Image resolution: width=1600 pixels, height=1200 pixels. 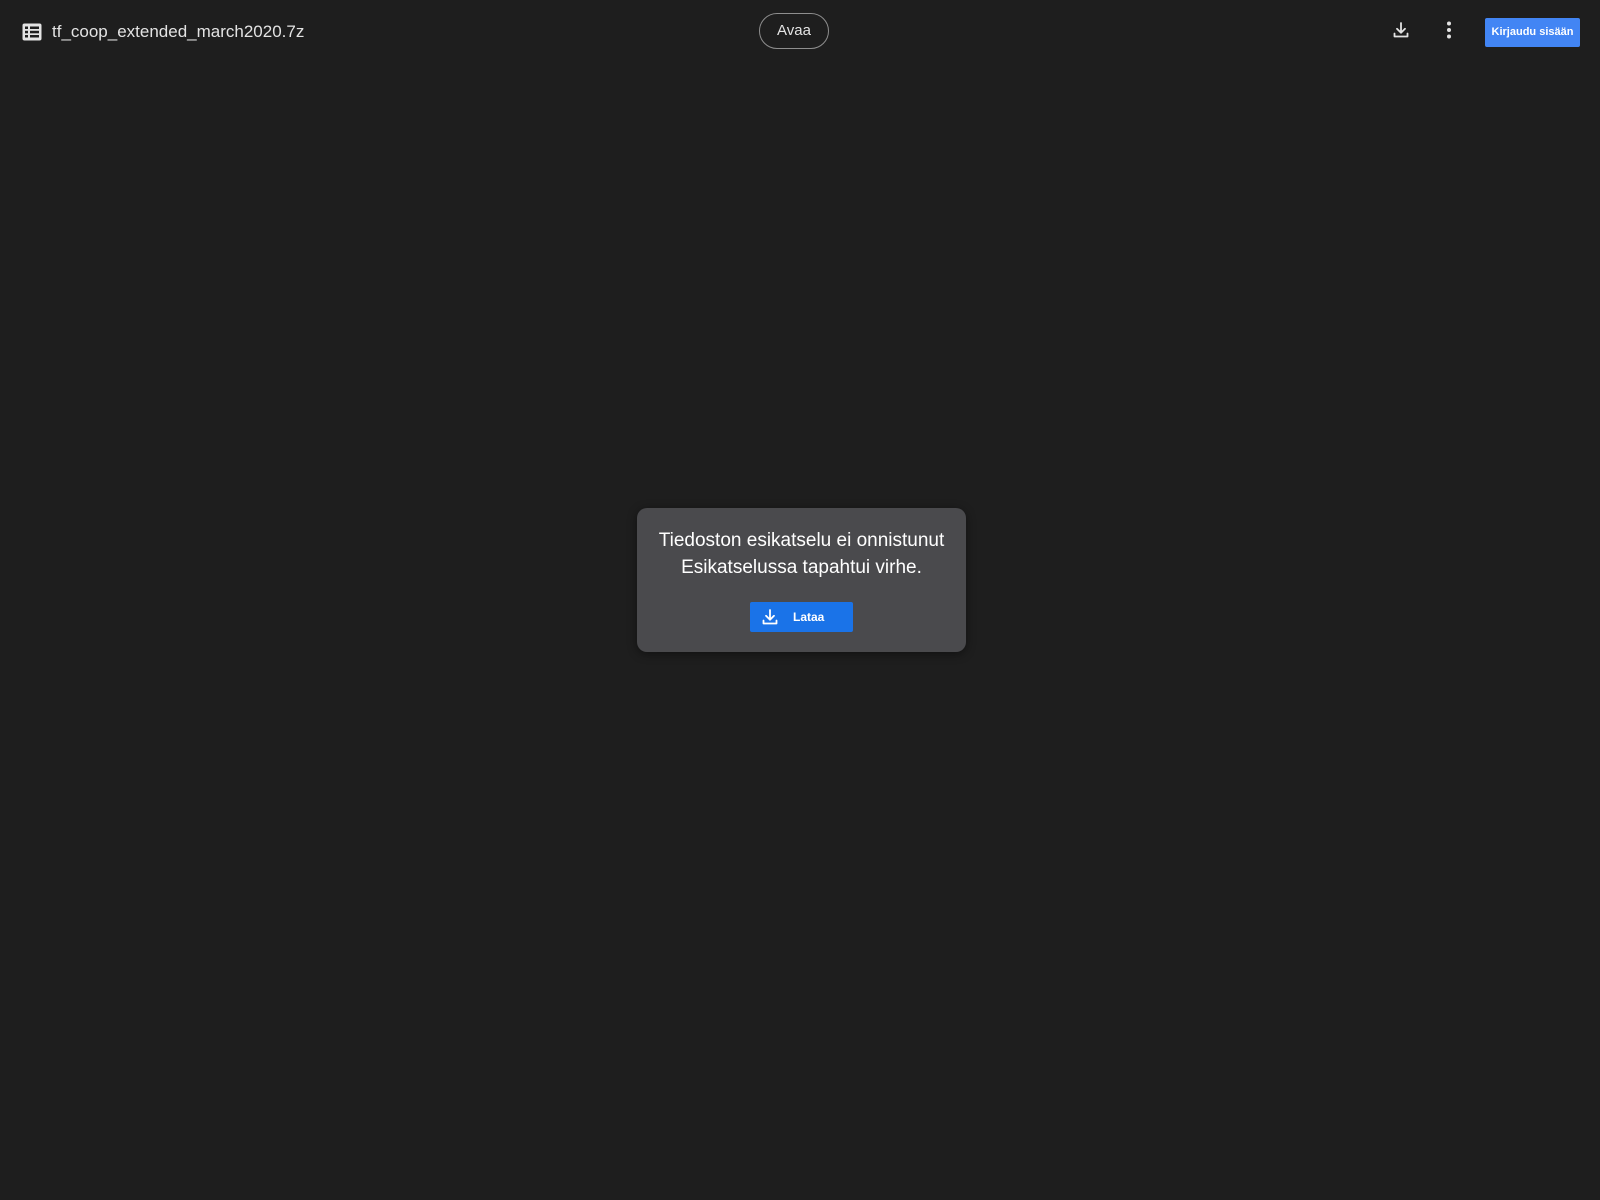 I want to click on download-file-label: Lataa, so click(x=809, y=617).